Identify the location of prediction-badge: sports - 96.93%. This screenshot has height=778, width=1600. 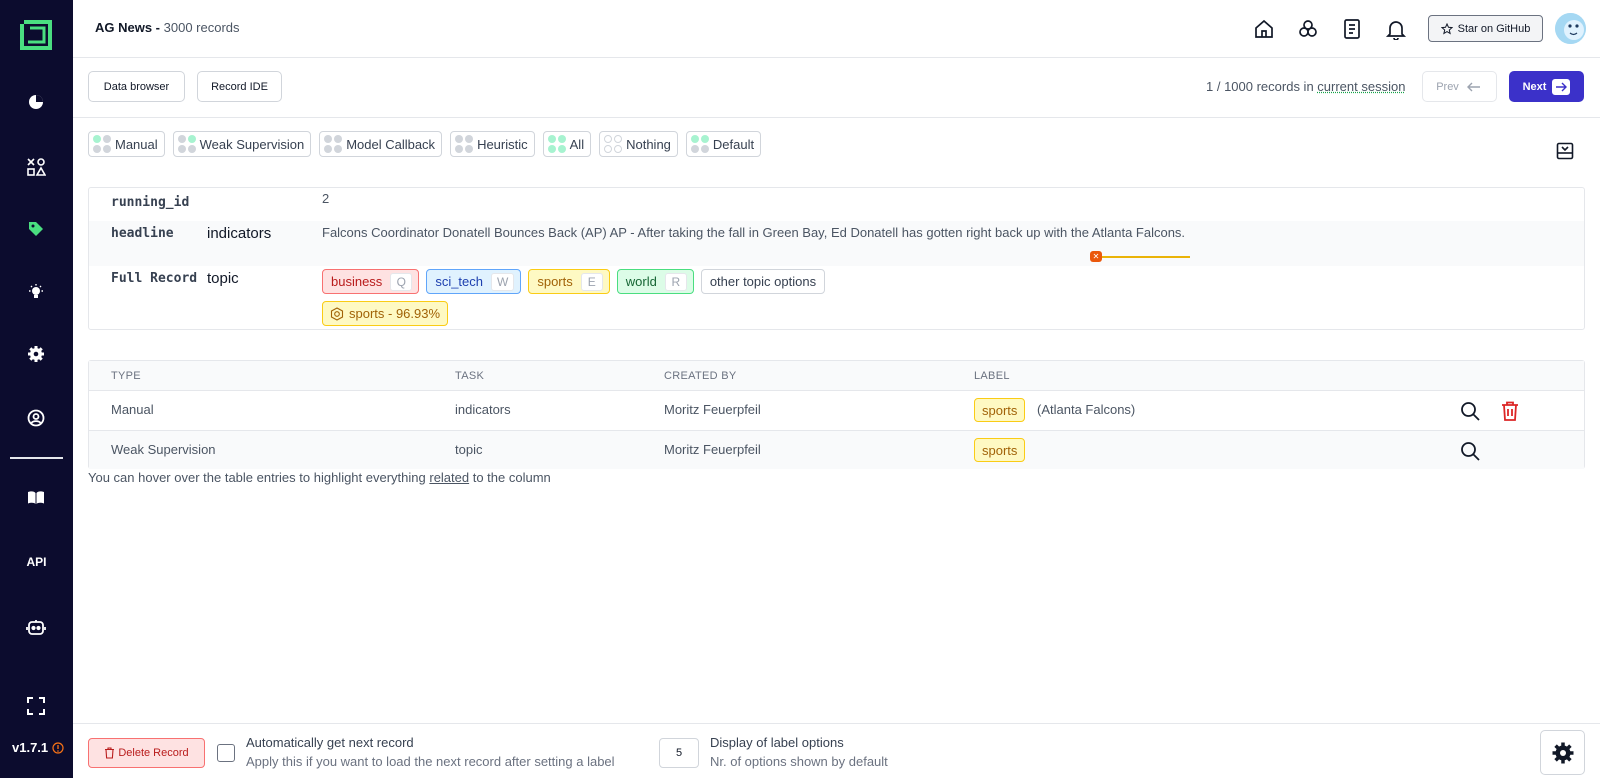
(385, 313).